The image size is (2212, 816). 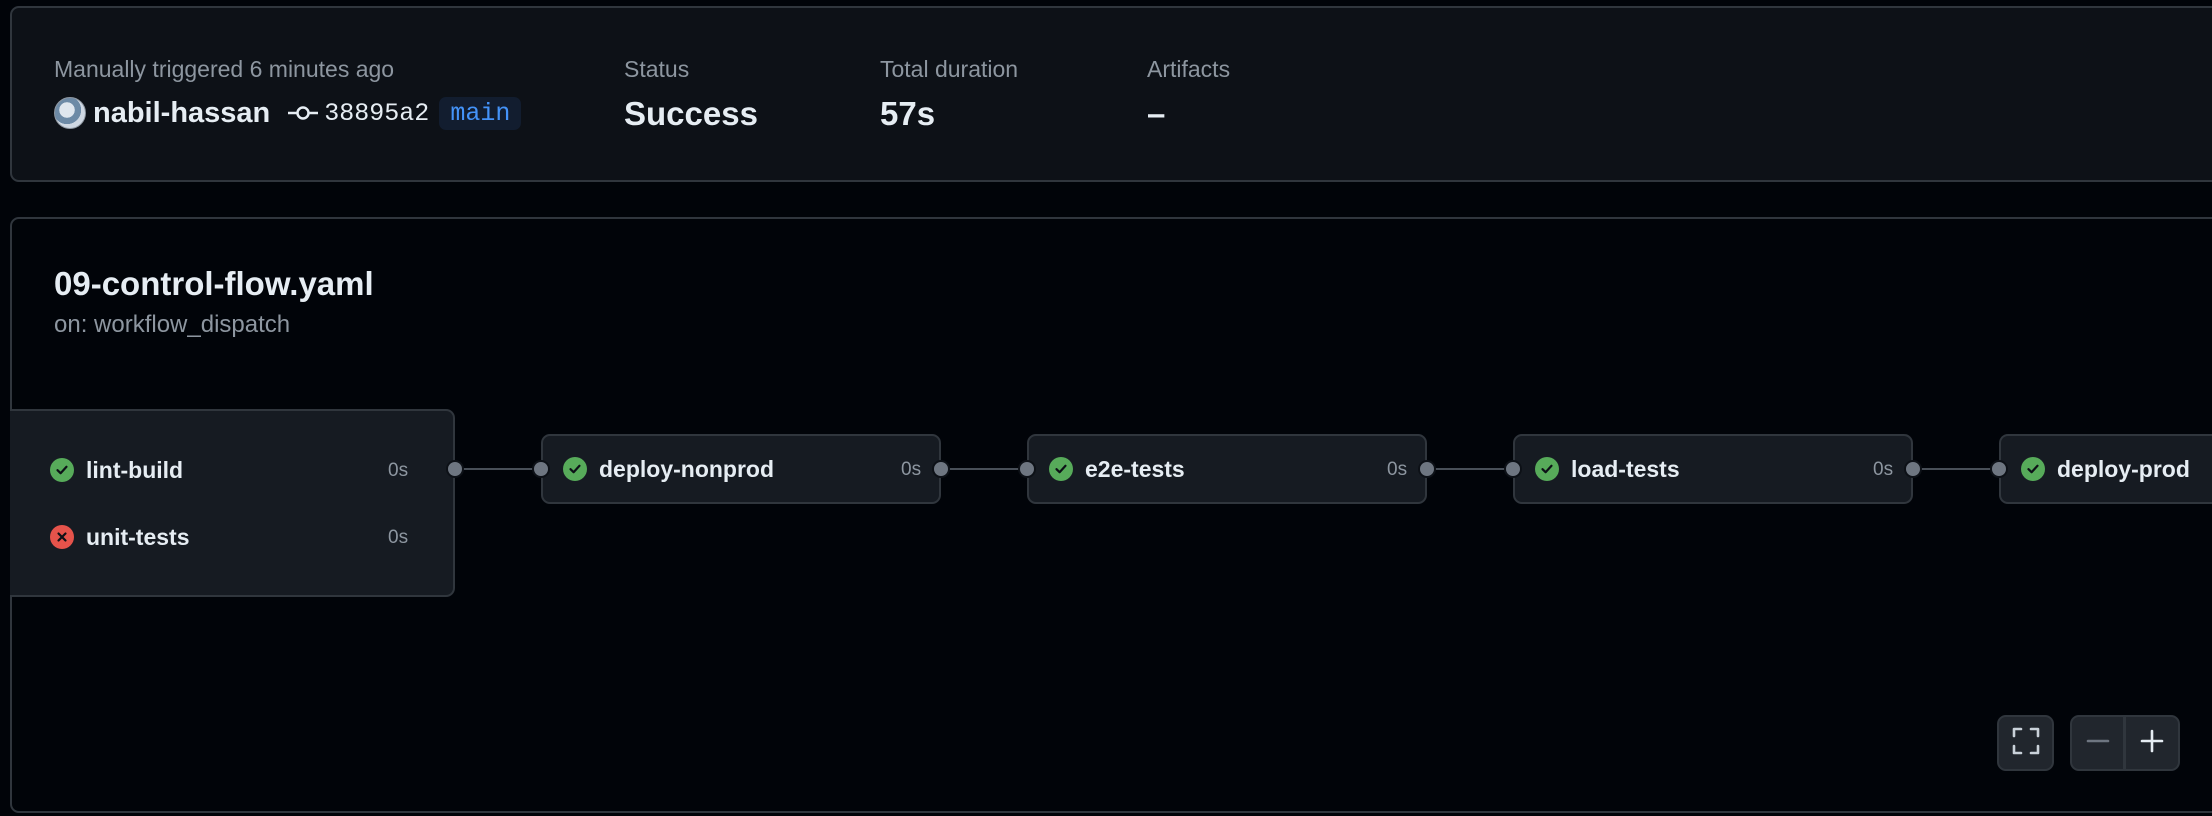 What do you see at coordinates (2123, 468) in the screenshot?
I see `job-name: deploy-prod` at bounding box center [2123, 468].